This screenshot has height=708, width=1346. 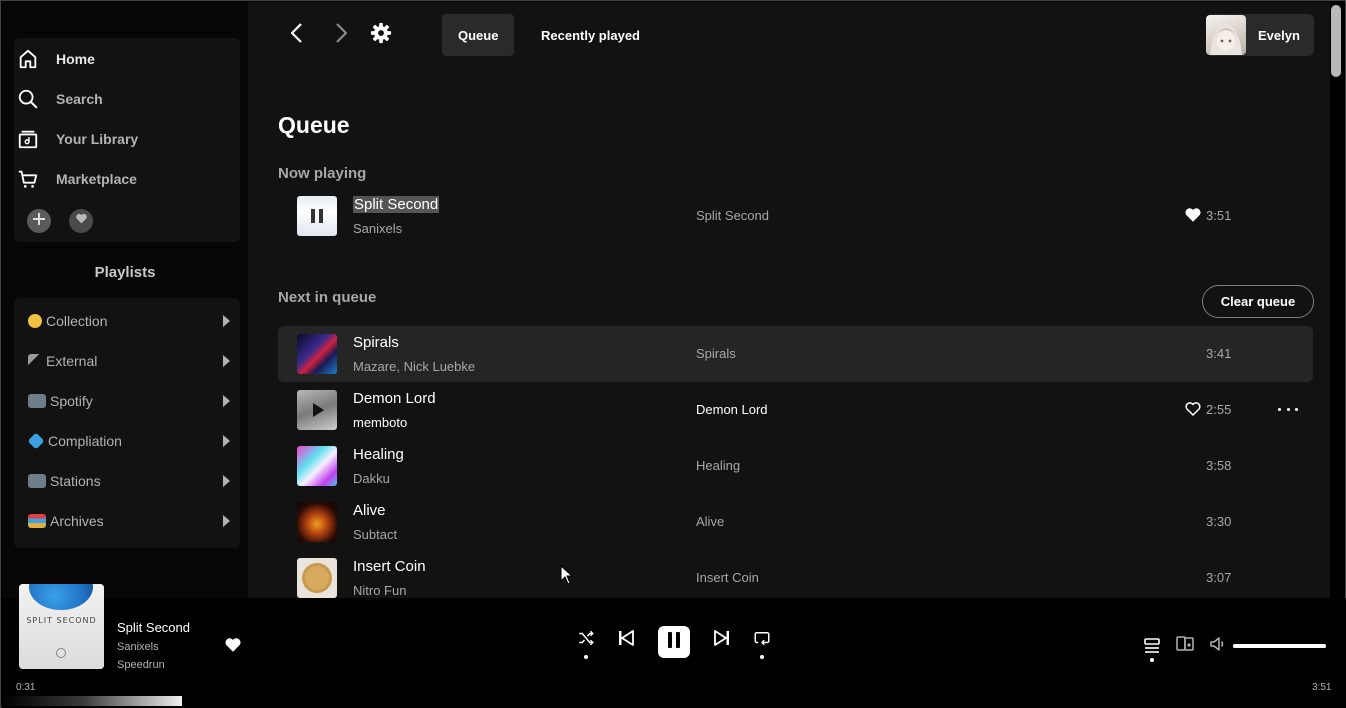 I want to click on playlist-label: Collection, so click(x=77, y=321).